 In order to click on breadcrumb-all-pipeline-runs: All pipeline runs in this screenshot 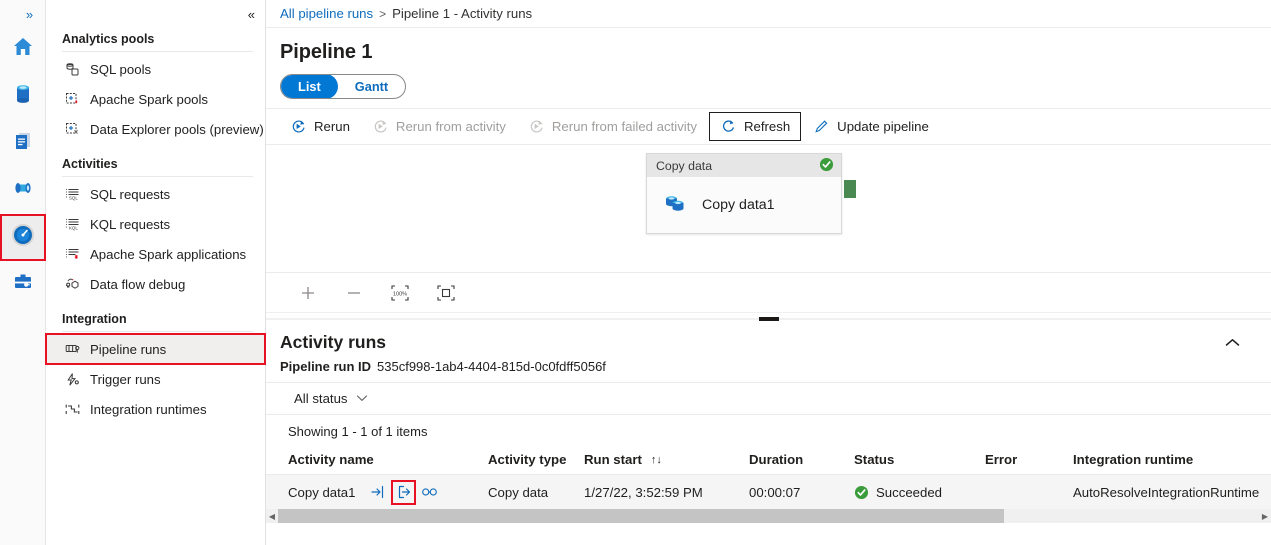, I will do `click(326, 13)`.